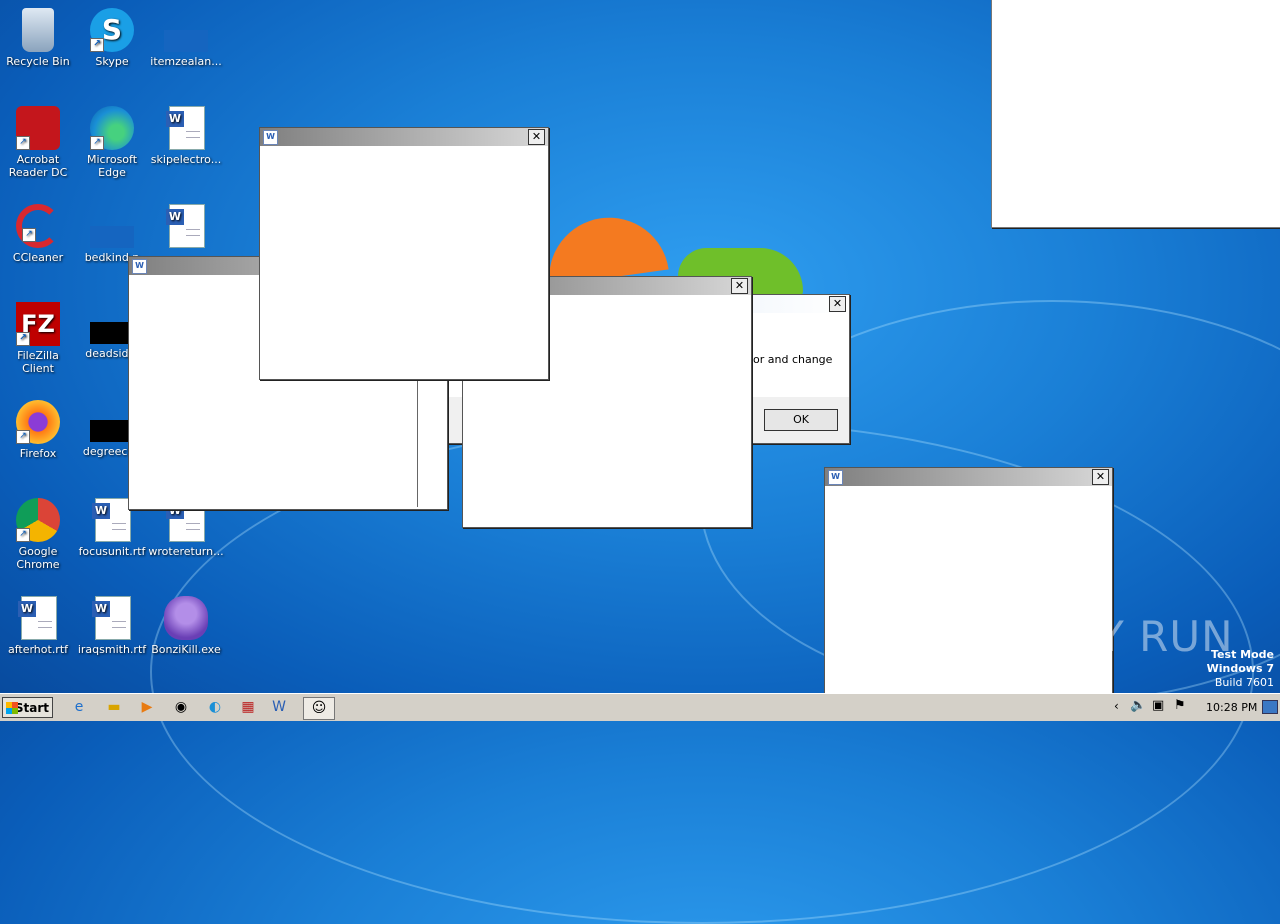 This screenshot has height=924, width=1280. I want to click on ok-button: OK, so click(801, 420).